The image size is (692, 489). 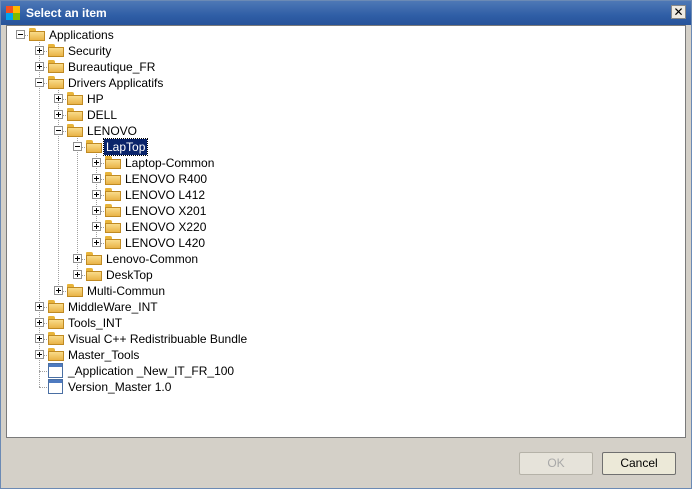 What do you see at coordinates (166, 179) in the screenshot?
I see `tree-node-label: LENOVO R400` at bounding box center [166, 179].